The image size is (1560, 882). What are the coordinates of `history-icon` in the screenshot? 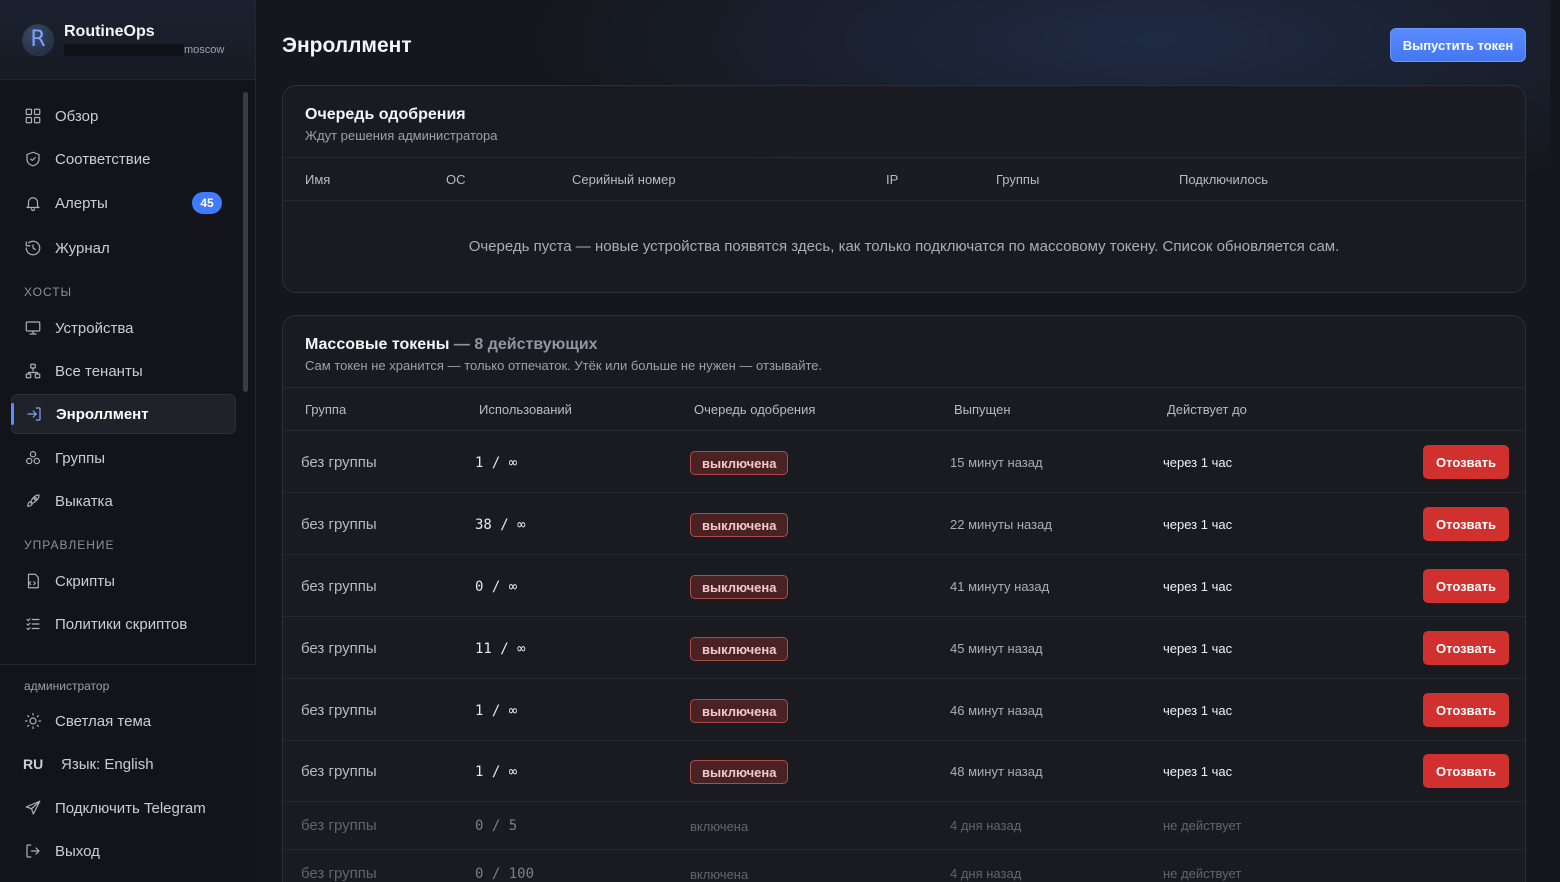 It's located at (33, 248).